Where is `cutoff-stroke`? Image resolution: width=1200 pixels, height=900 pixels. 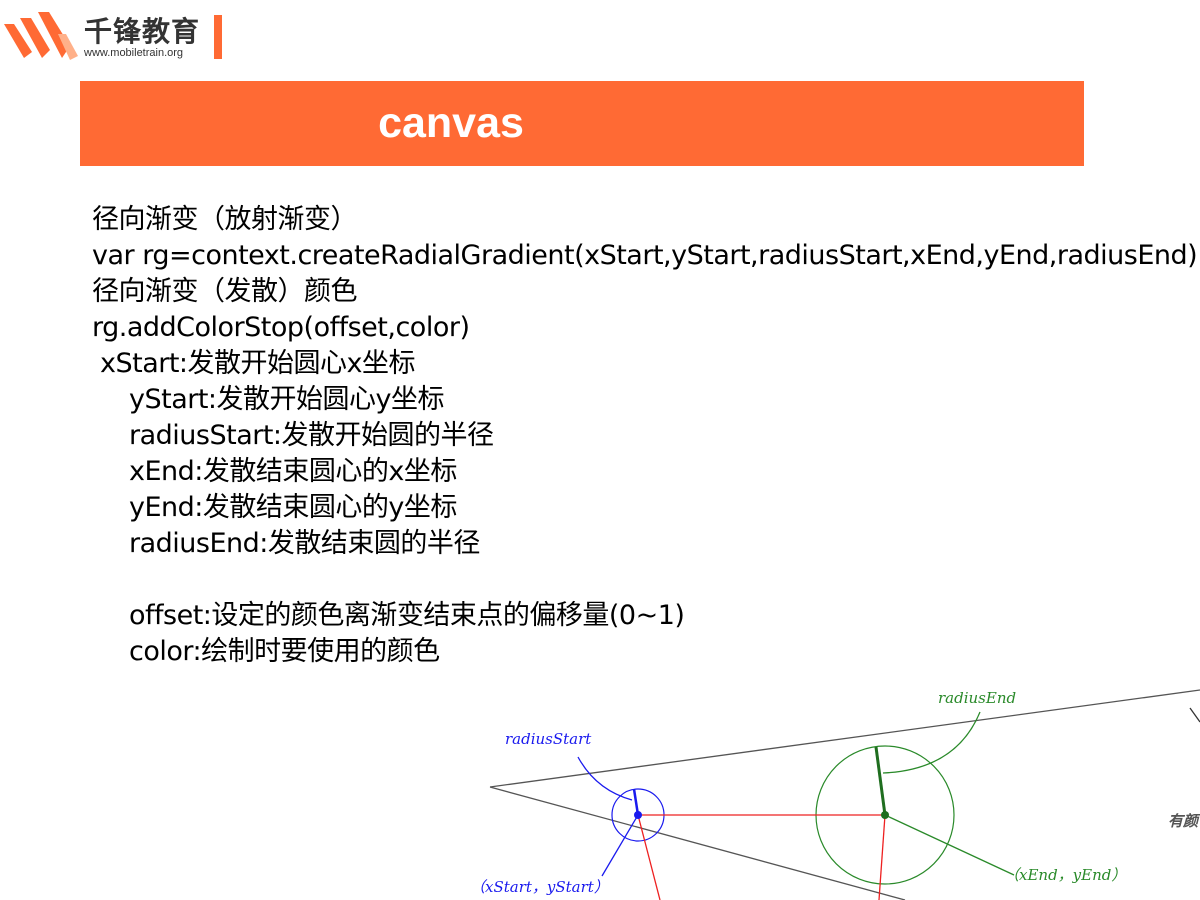
cutoff-stroke is located at coordinates (1194, 715).